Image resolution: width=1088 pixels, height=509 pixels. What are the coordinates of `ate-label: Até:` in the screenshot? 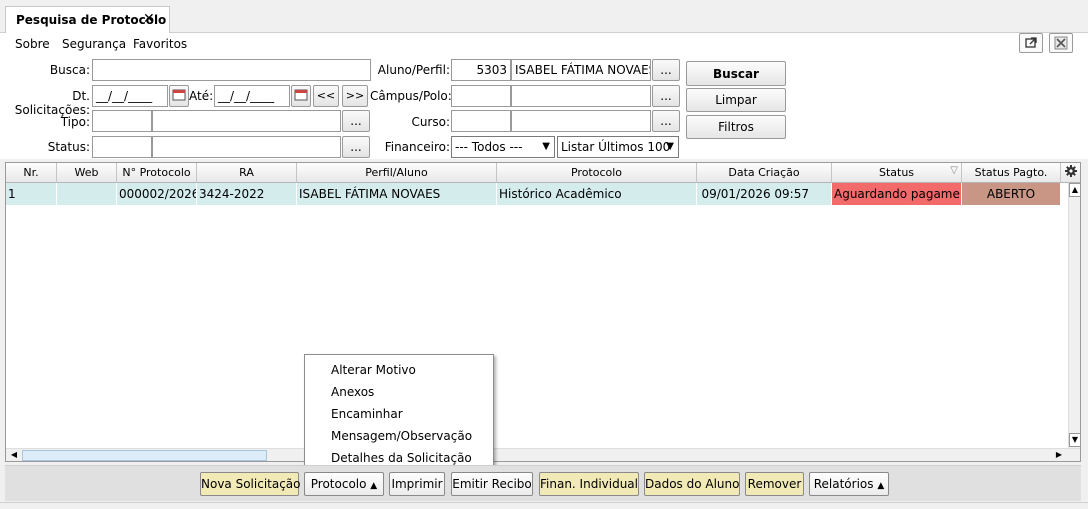 It's located at (201, 96).